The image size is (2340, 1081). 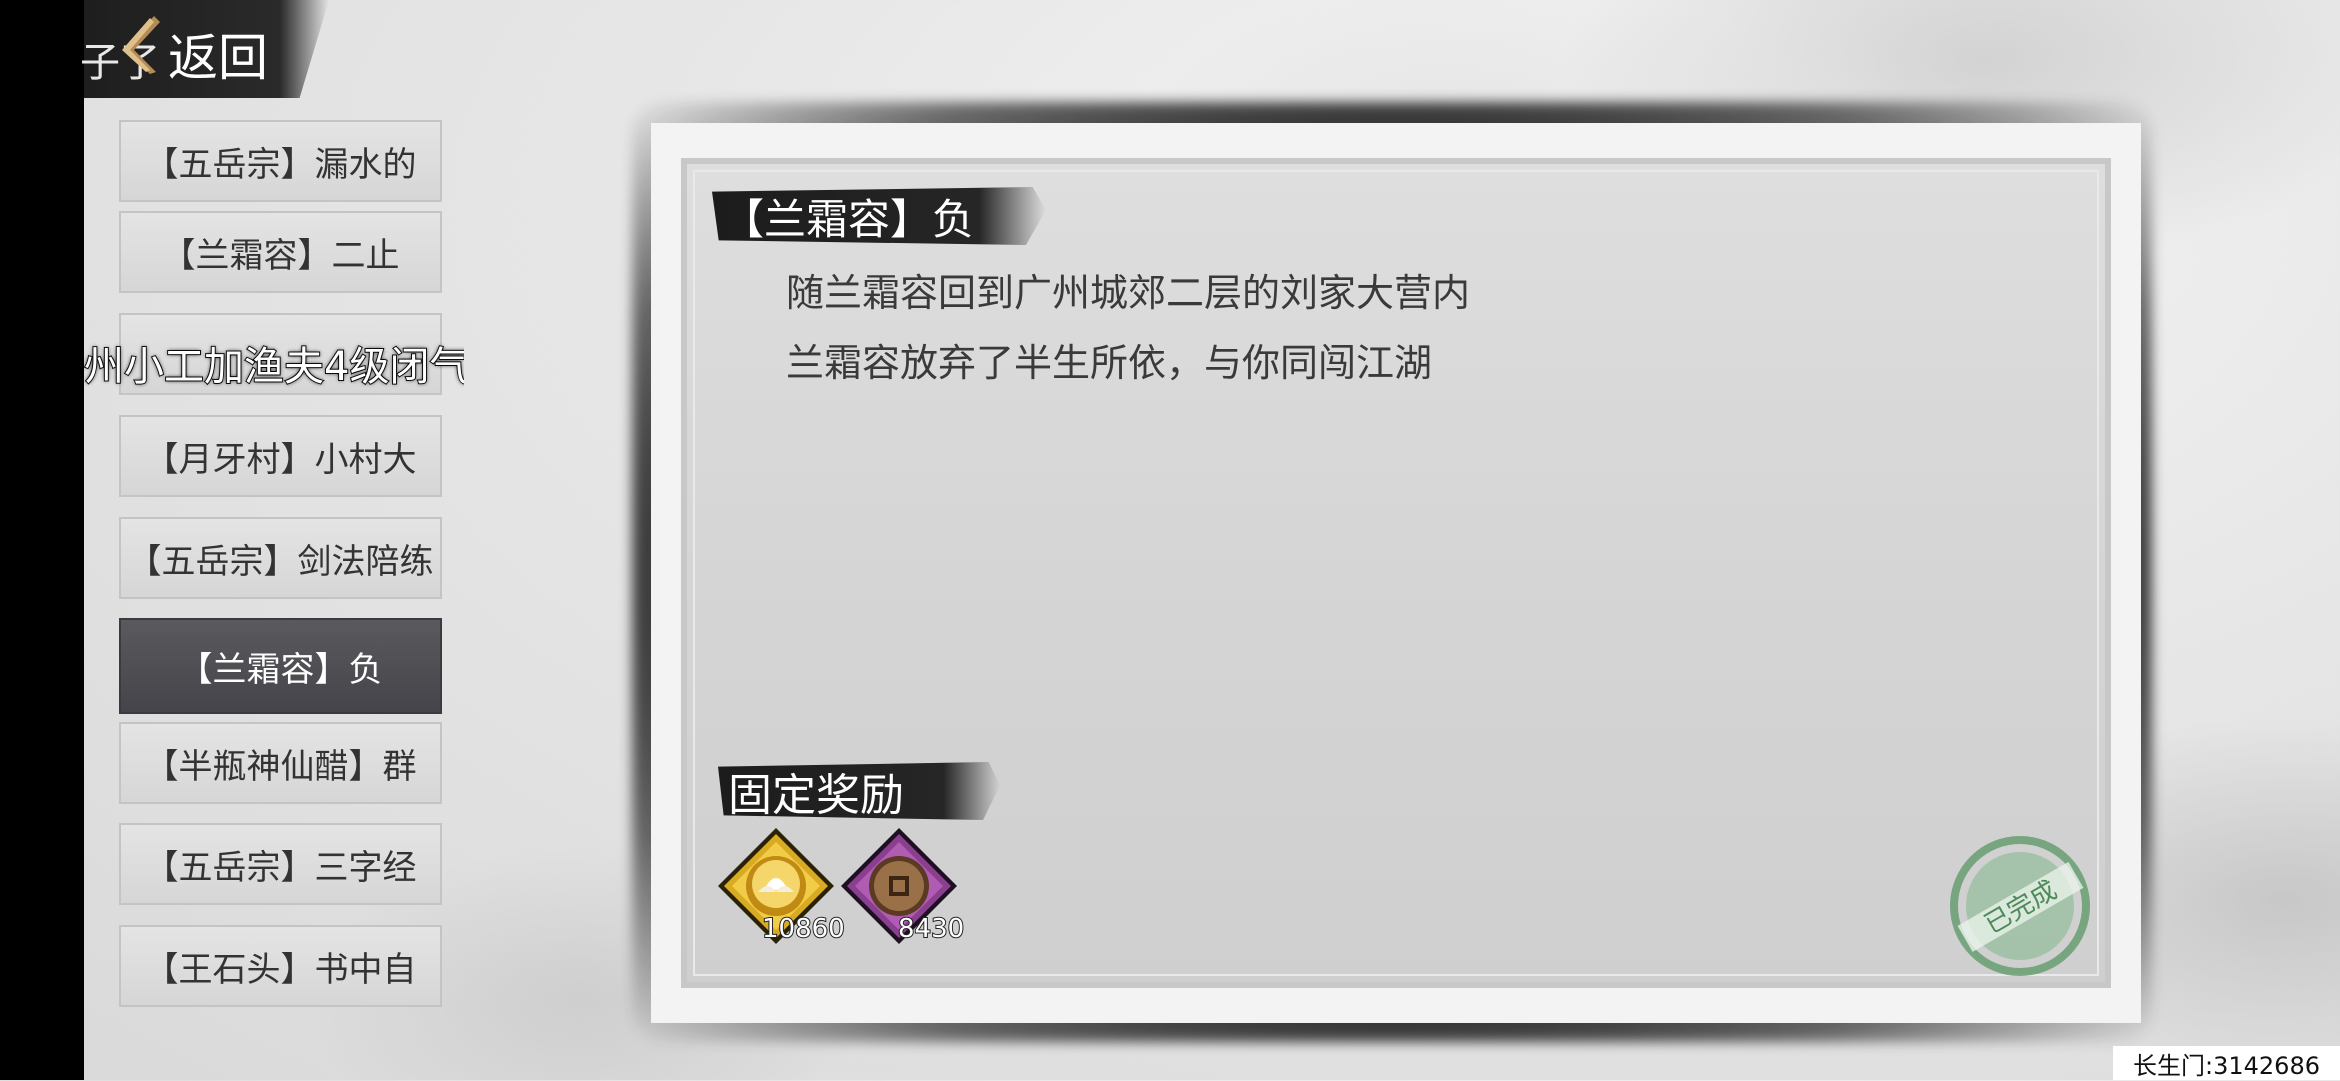 I want to click on quest-list-item: 【五岳宗】漏水的, so click(x=280, y=161).